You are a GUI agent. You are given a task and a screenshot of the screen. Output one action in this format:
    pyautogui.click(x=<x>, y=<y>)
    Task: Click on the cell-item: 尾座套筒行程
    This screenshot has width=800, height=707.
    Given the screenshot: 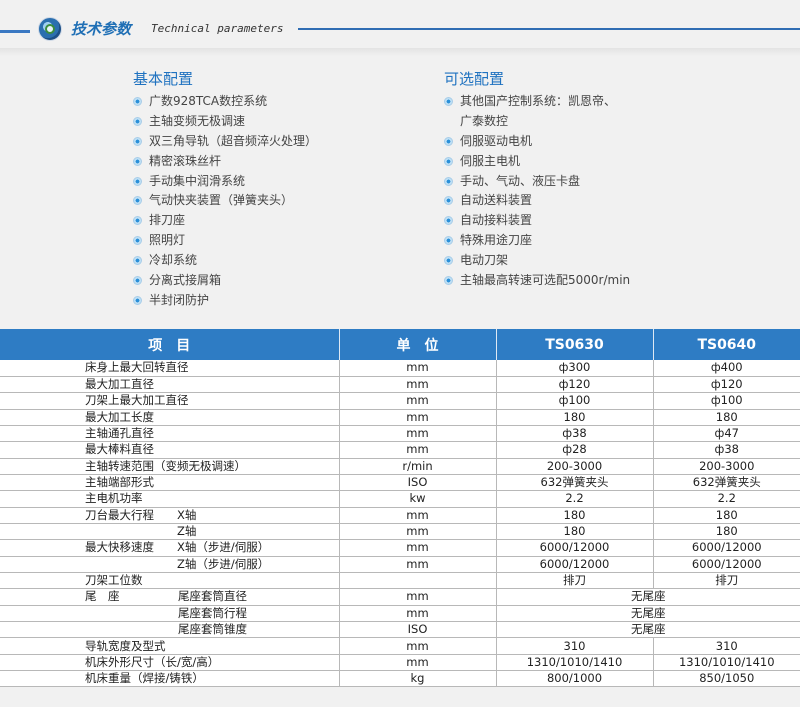 What is the action you would take?
    pyautogui.click(x=170, y=614)
    